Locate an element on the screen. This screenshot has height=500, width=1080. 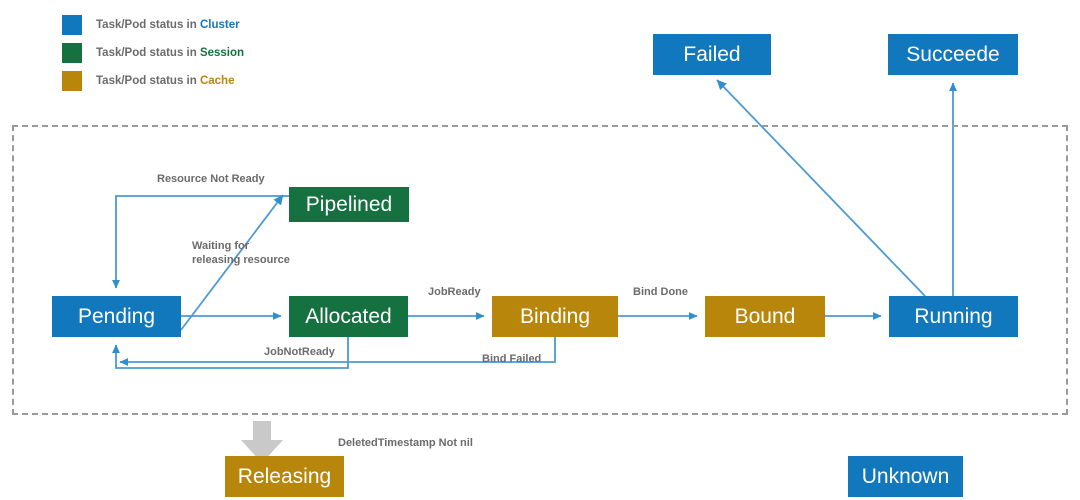
state-box-unknown: Unknown is located at coordinates (905, 476).